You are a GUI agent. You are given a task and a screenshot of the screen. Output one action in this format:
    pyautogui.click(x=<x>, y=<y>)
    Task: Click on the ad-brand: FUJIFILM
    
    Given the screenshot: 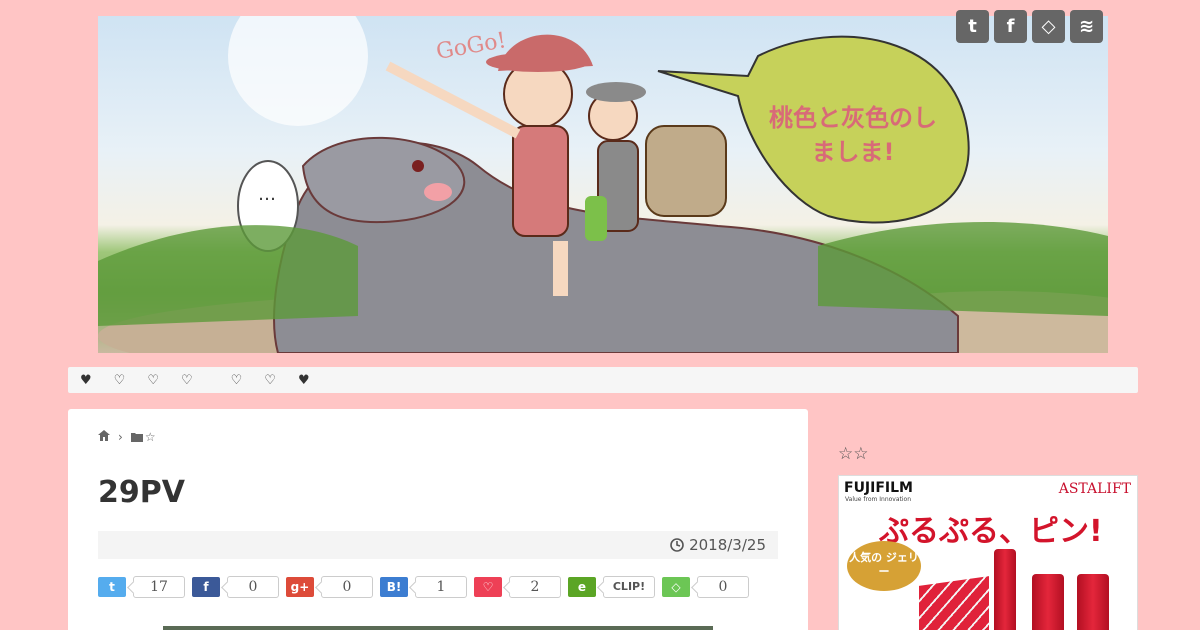 What is the action you would take?
    pyautogui.click(x=878, y=488)
    